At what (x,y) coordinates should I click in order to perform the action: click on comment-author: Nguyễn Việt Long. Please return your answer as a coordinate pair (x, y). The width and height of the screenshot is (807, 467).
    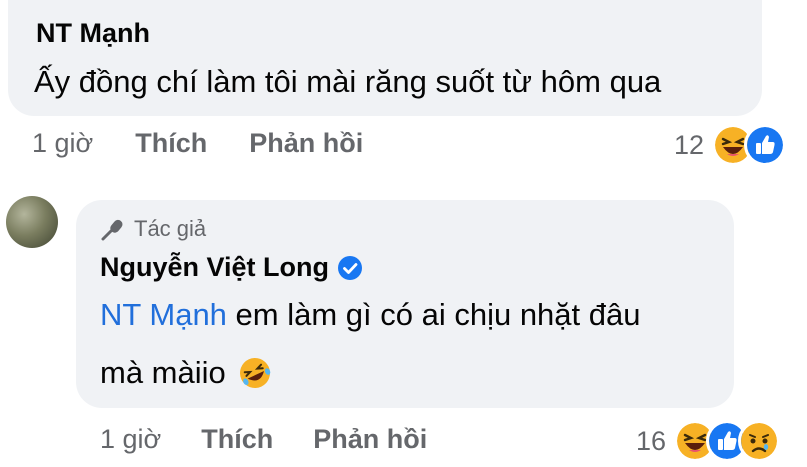
    Looking at the image, I should click on (214, 267).